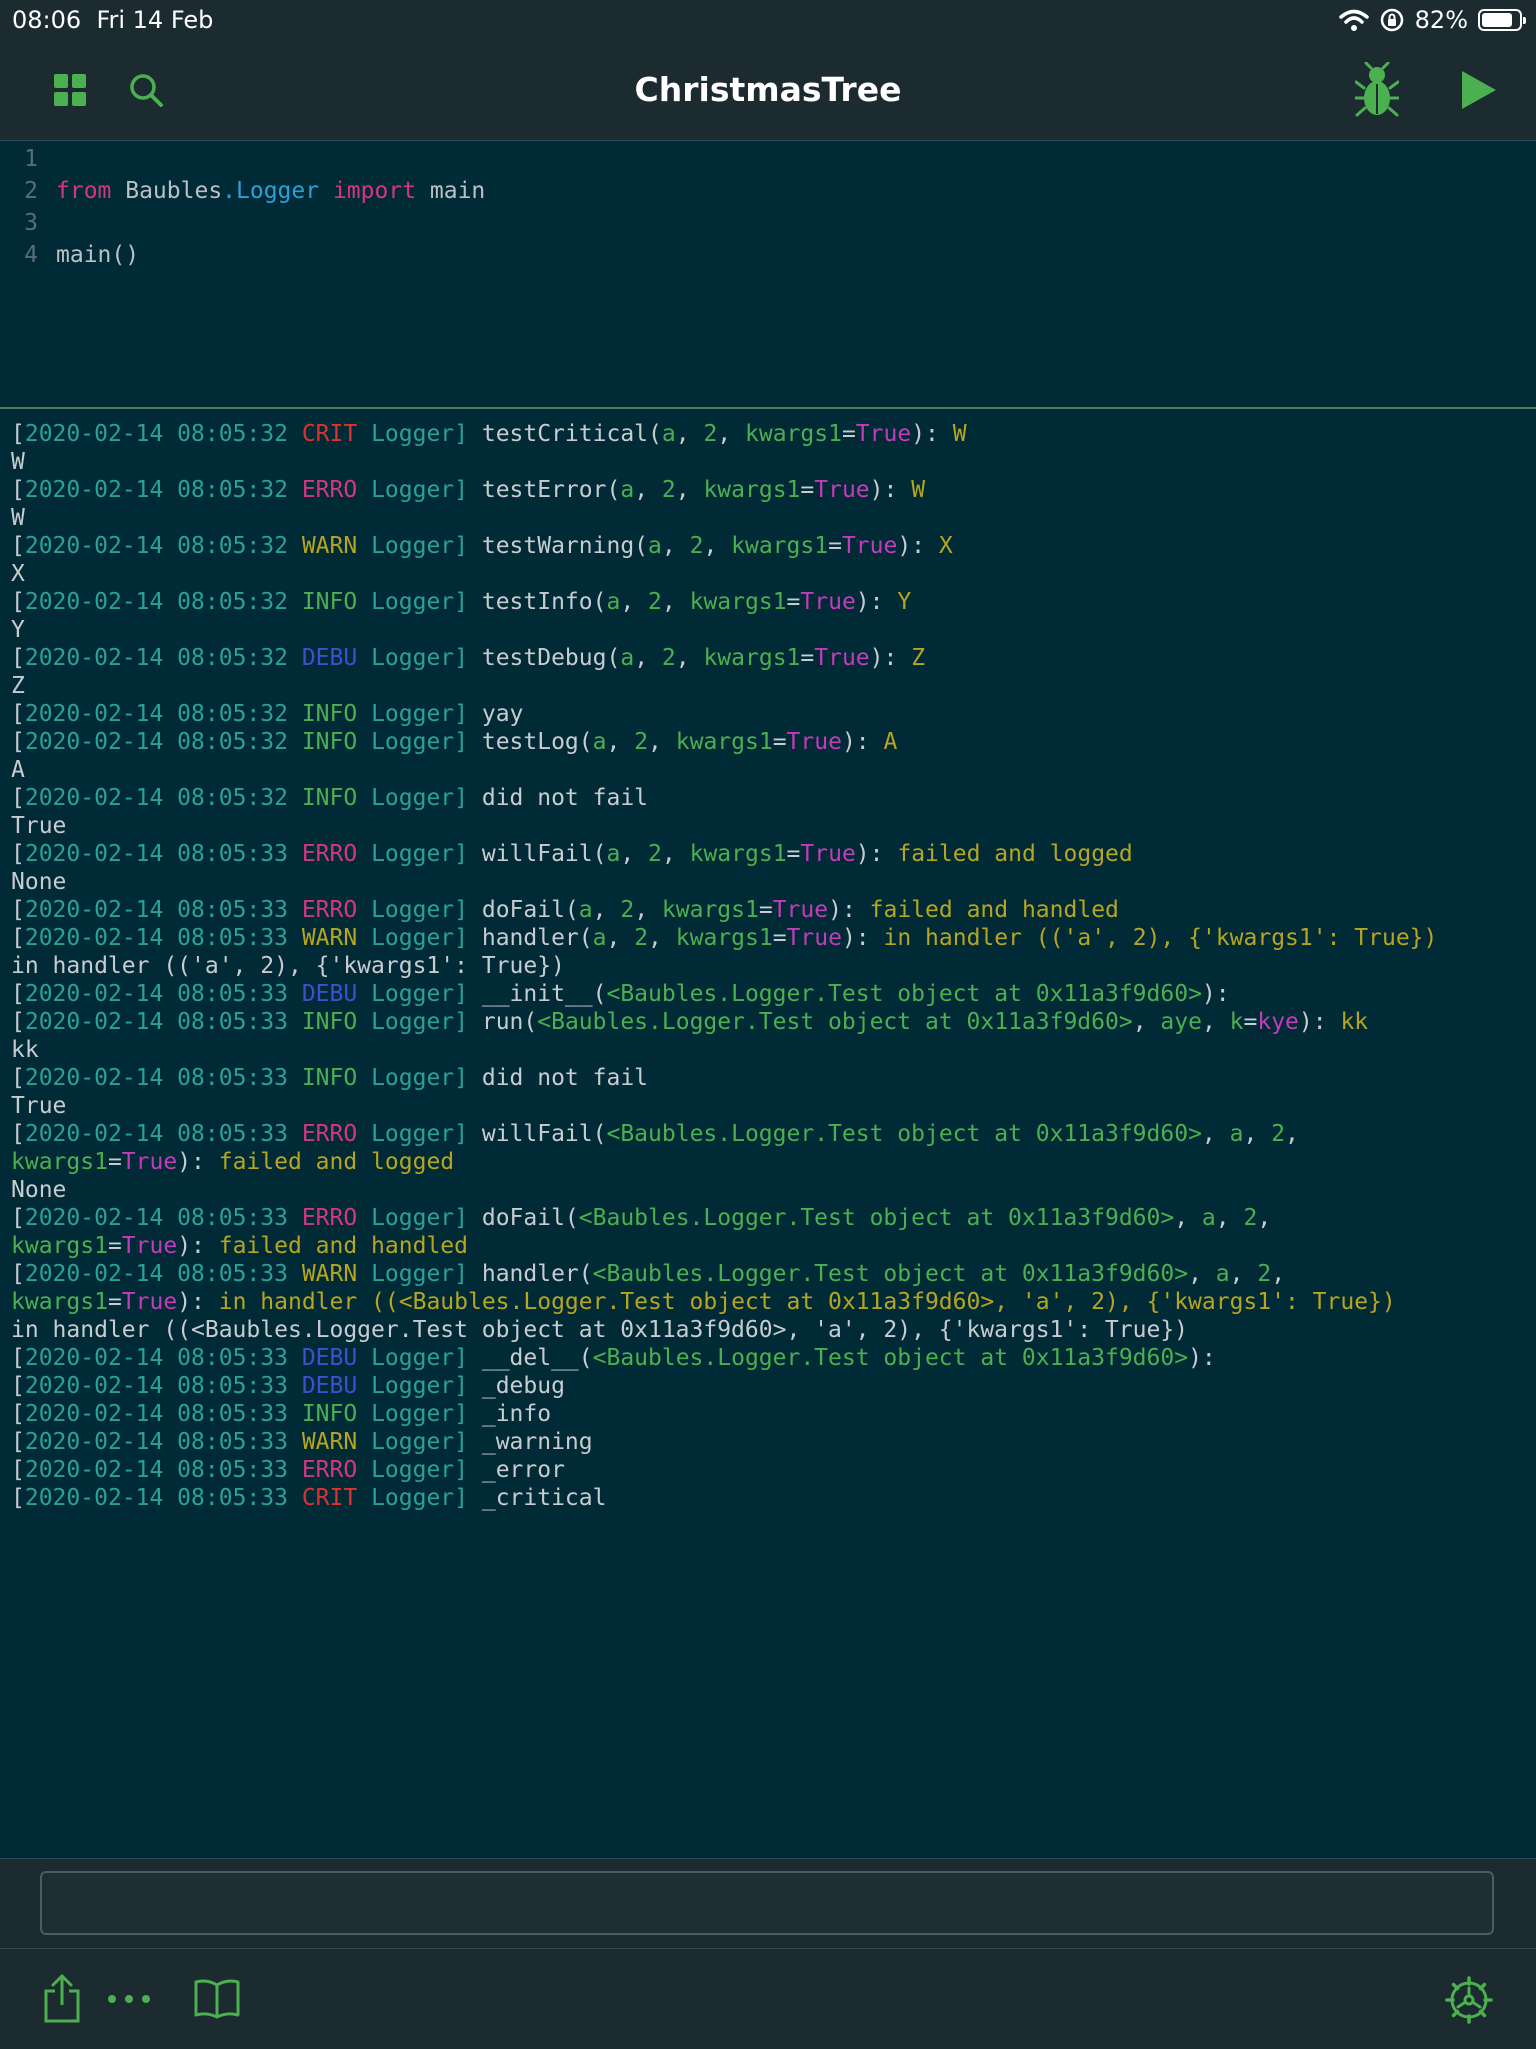  Describe the element at coordinates (18, 518) in the screenshot. I see `console-segment: W` at that location.